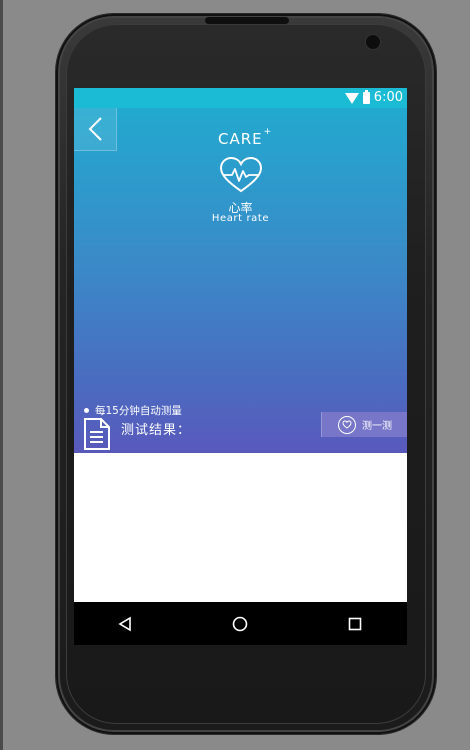  I want to click on heart-outline-glyph, so click(347, 424).